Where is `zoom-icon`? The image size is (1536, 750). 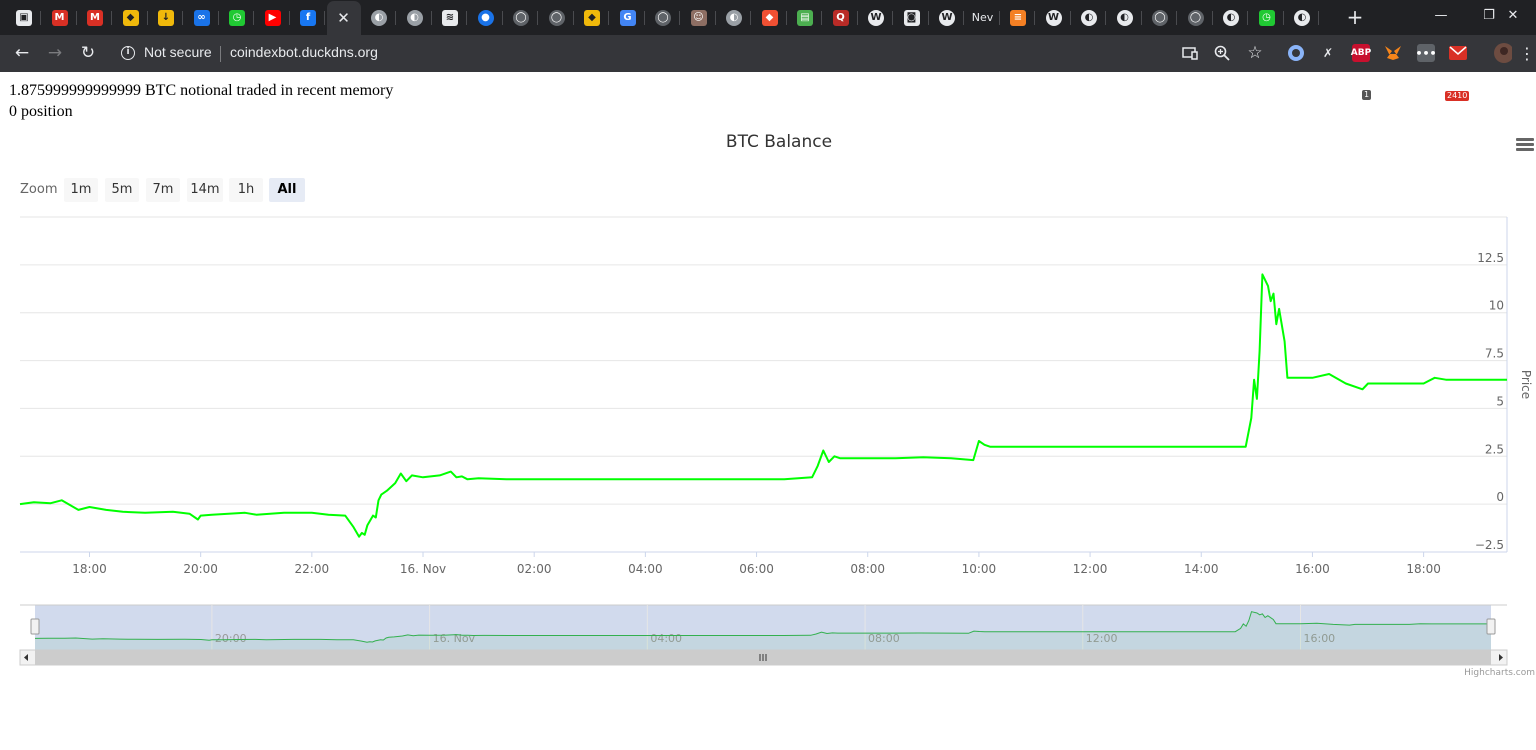 zoom-icon is located at coordinates (1222, 53).